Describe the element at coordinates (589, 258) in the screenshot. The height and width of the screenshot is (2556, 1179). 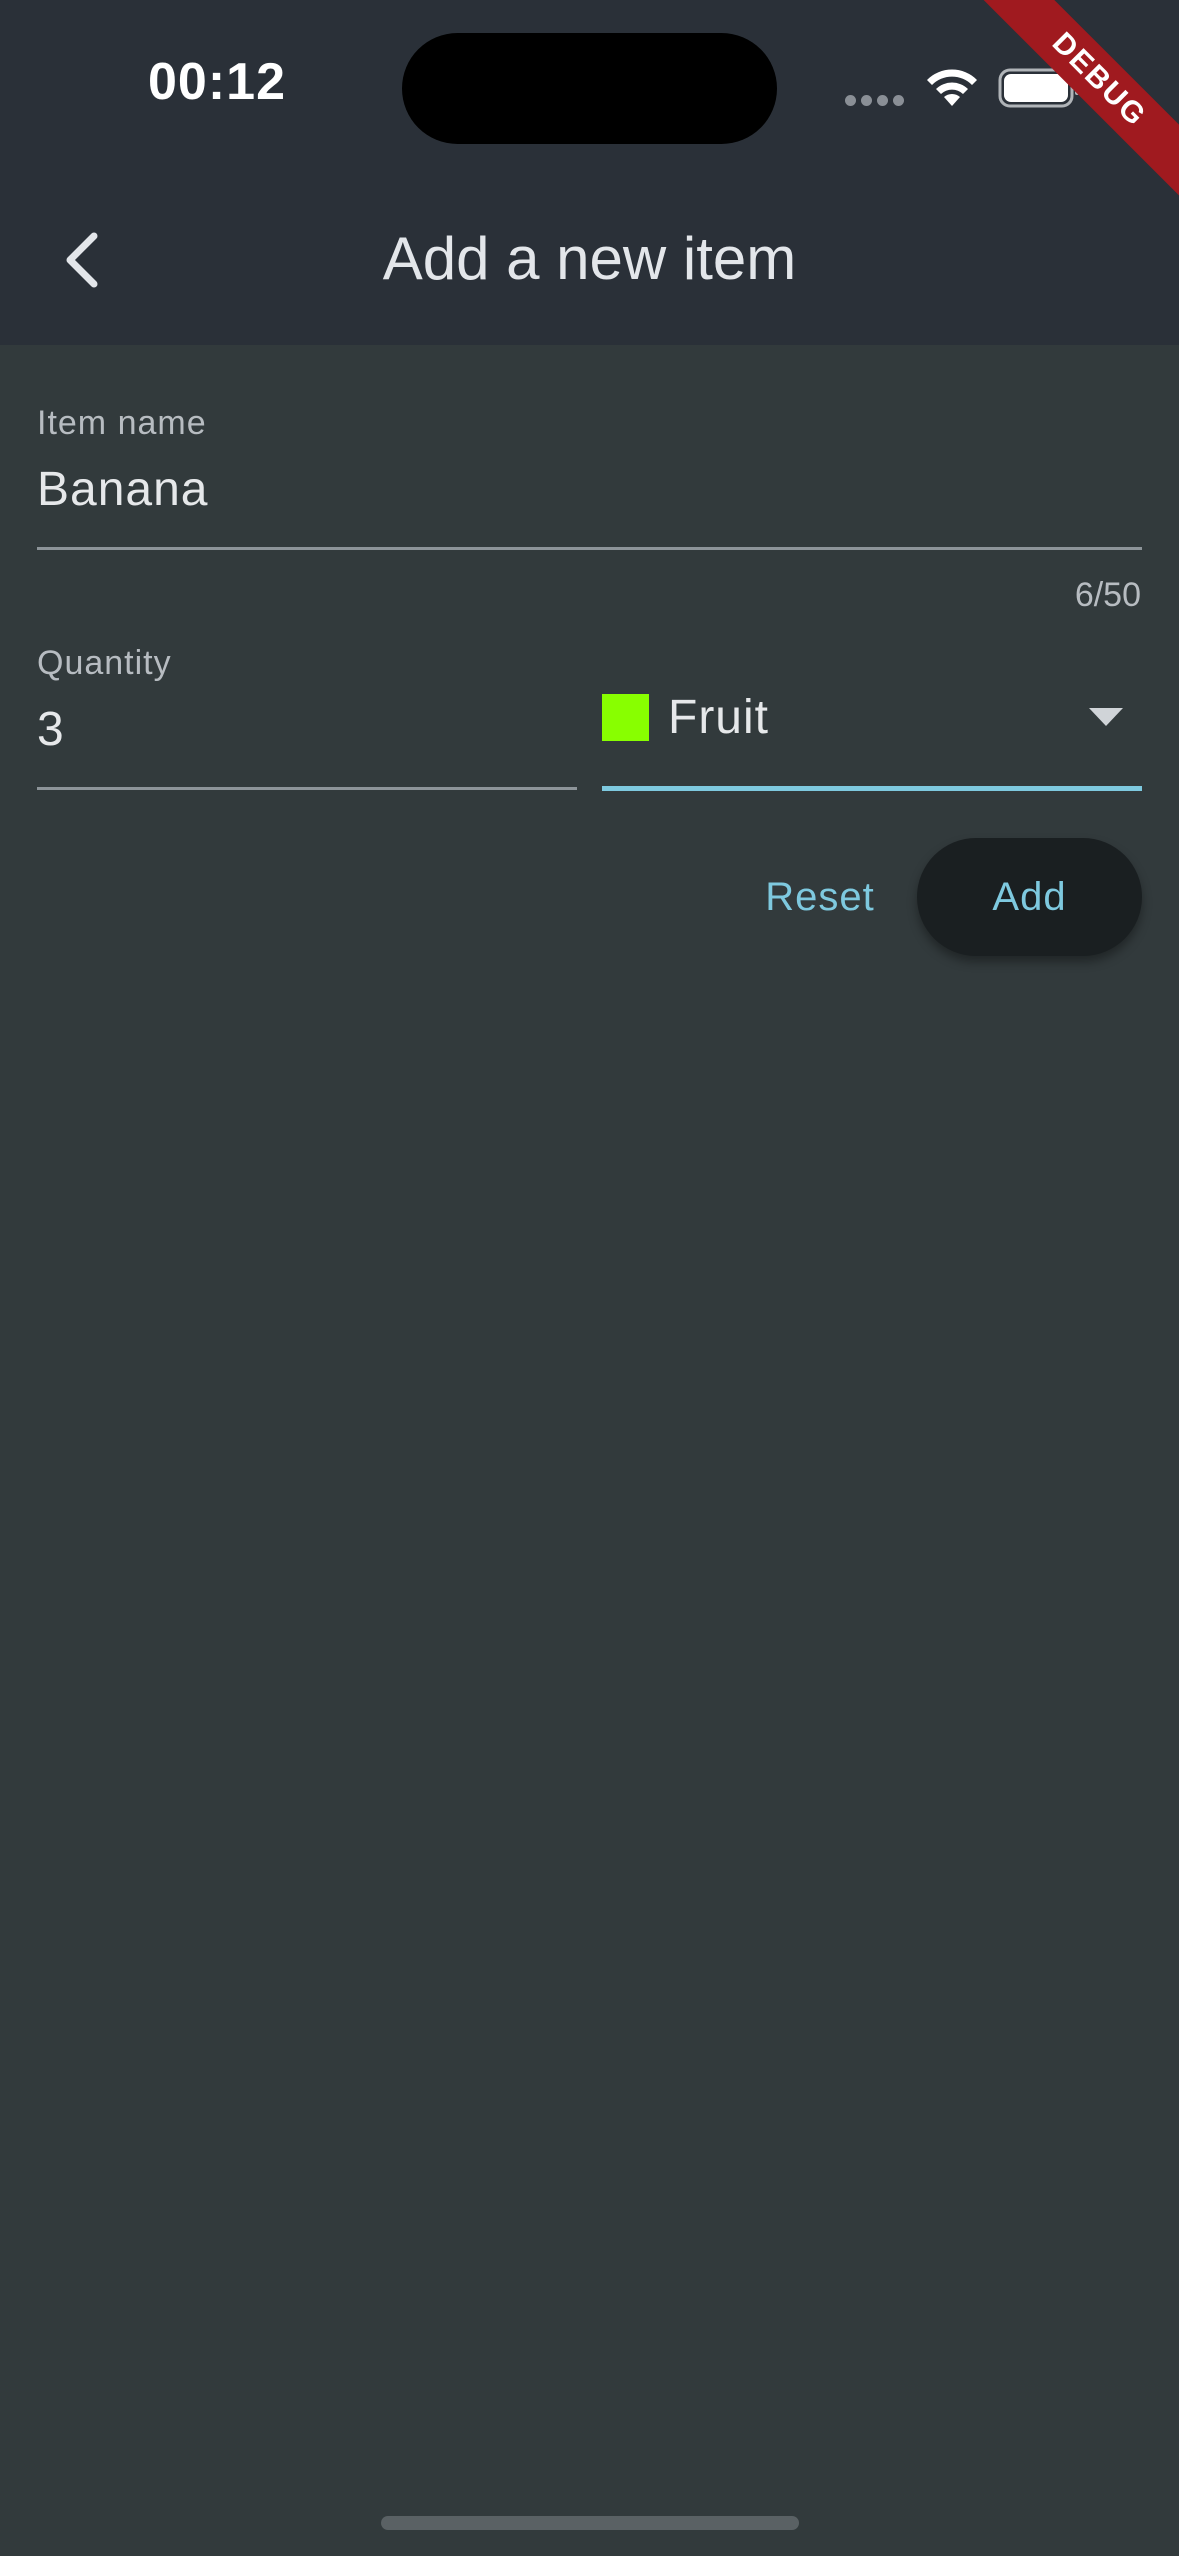
I see `page-title: Add a new item` at that location.